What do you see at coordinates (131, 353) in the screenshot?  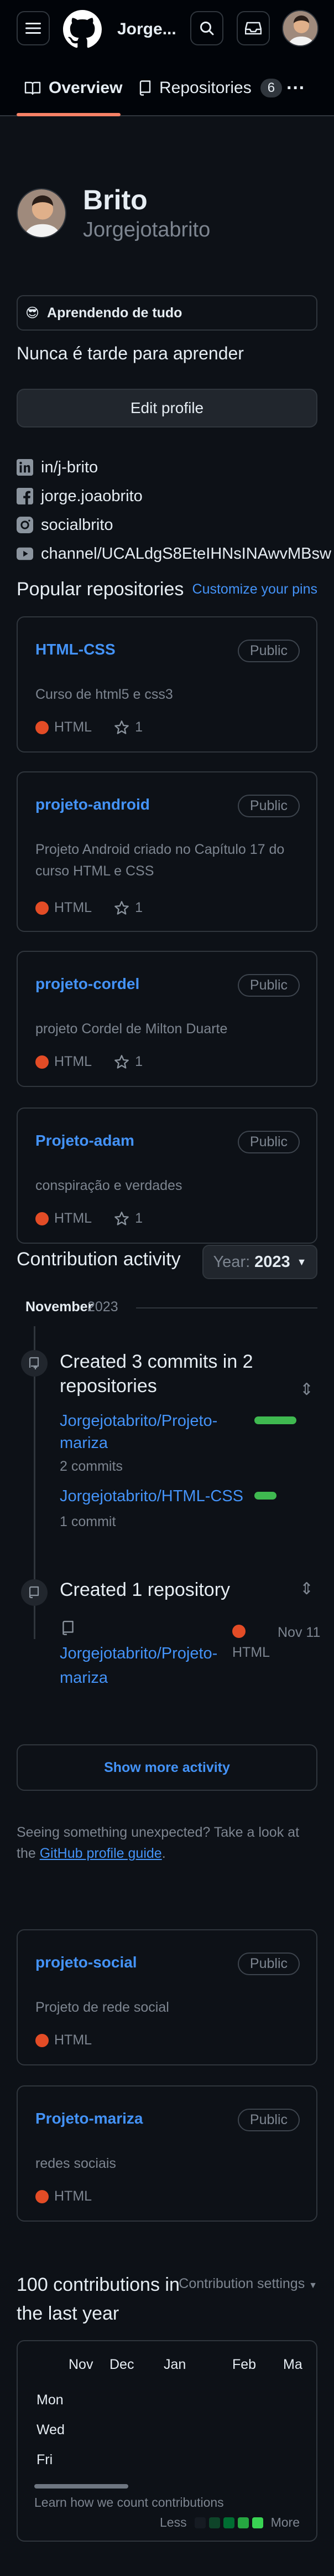 I see `profile-bio: Nunca é tarde para aprender` at bounding box center [131, 353].